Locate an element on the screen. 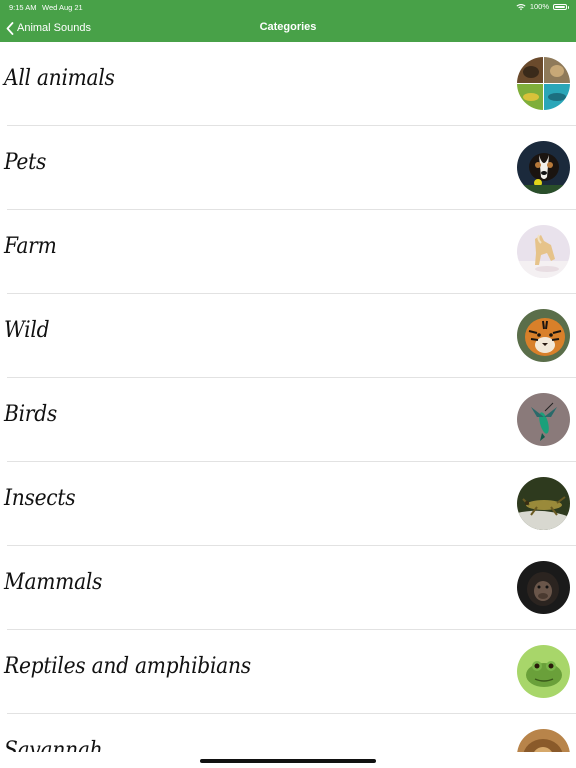 This screenshot has height=768, width=576. category-label: Mammals is located at coordinates (53, 582).